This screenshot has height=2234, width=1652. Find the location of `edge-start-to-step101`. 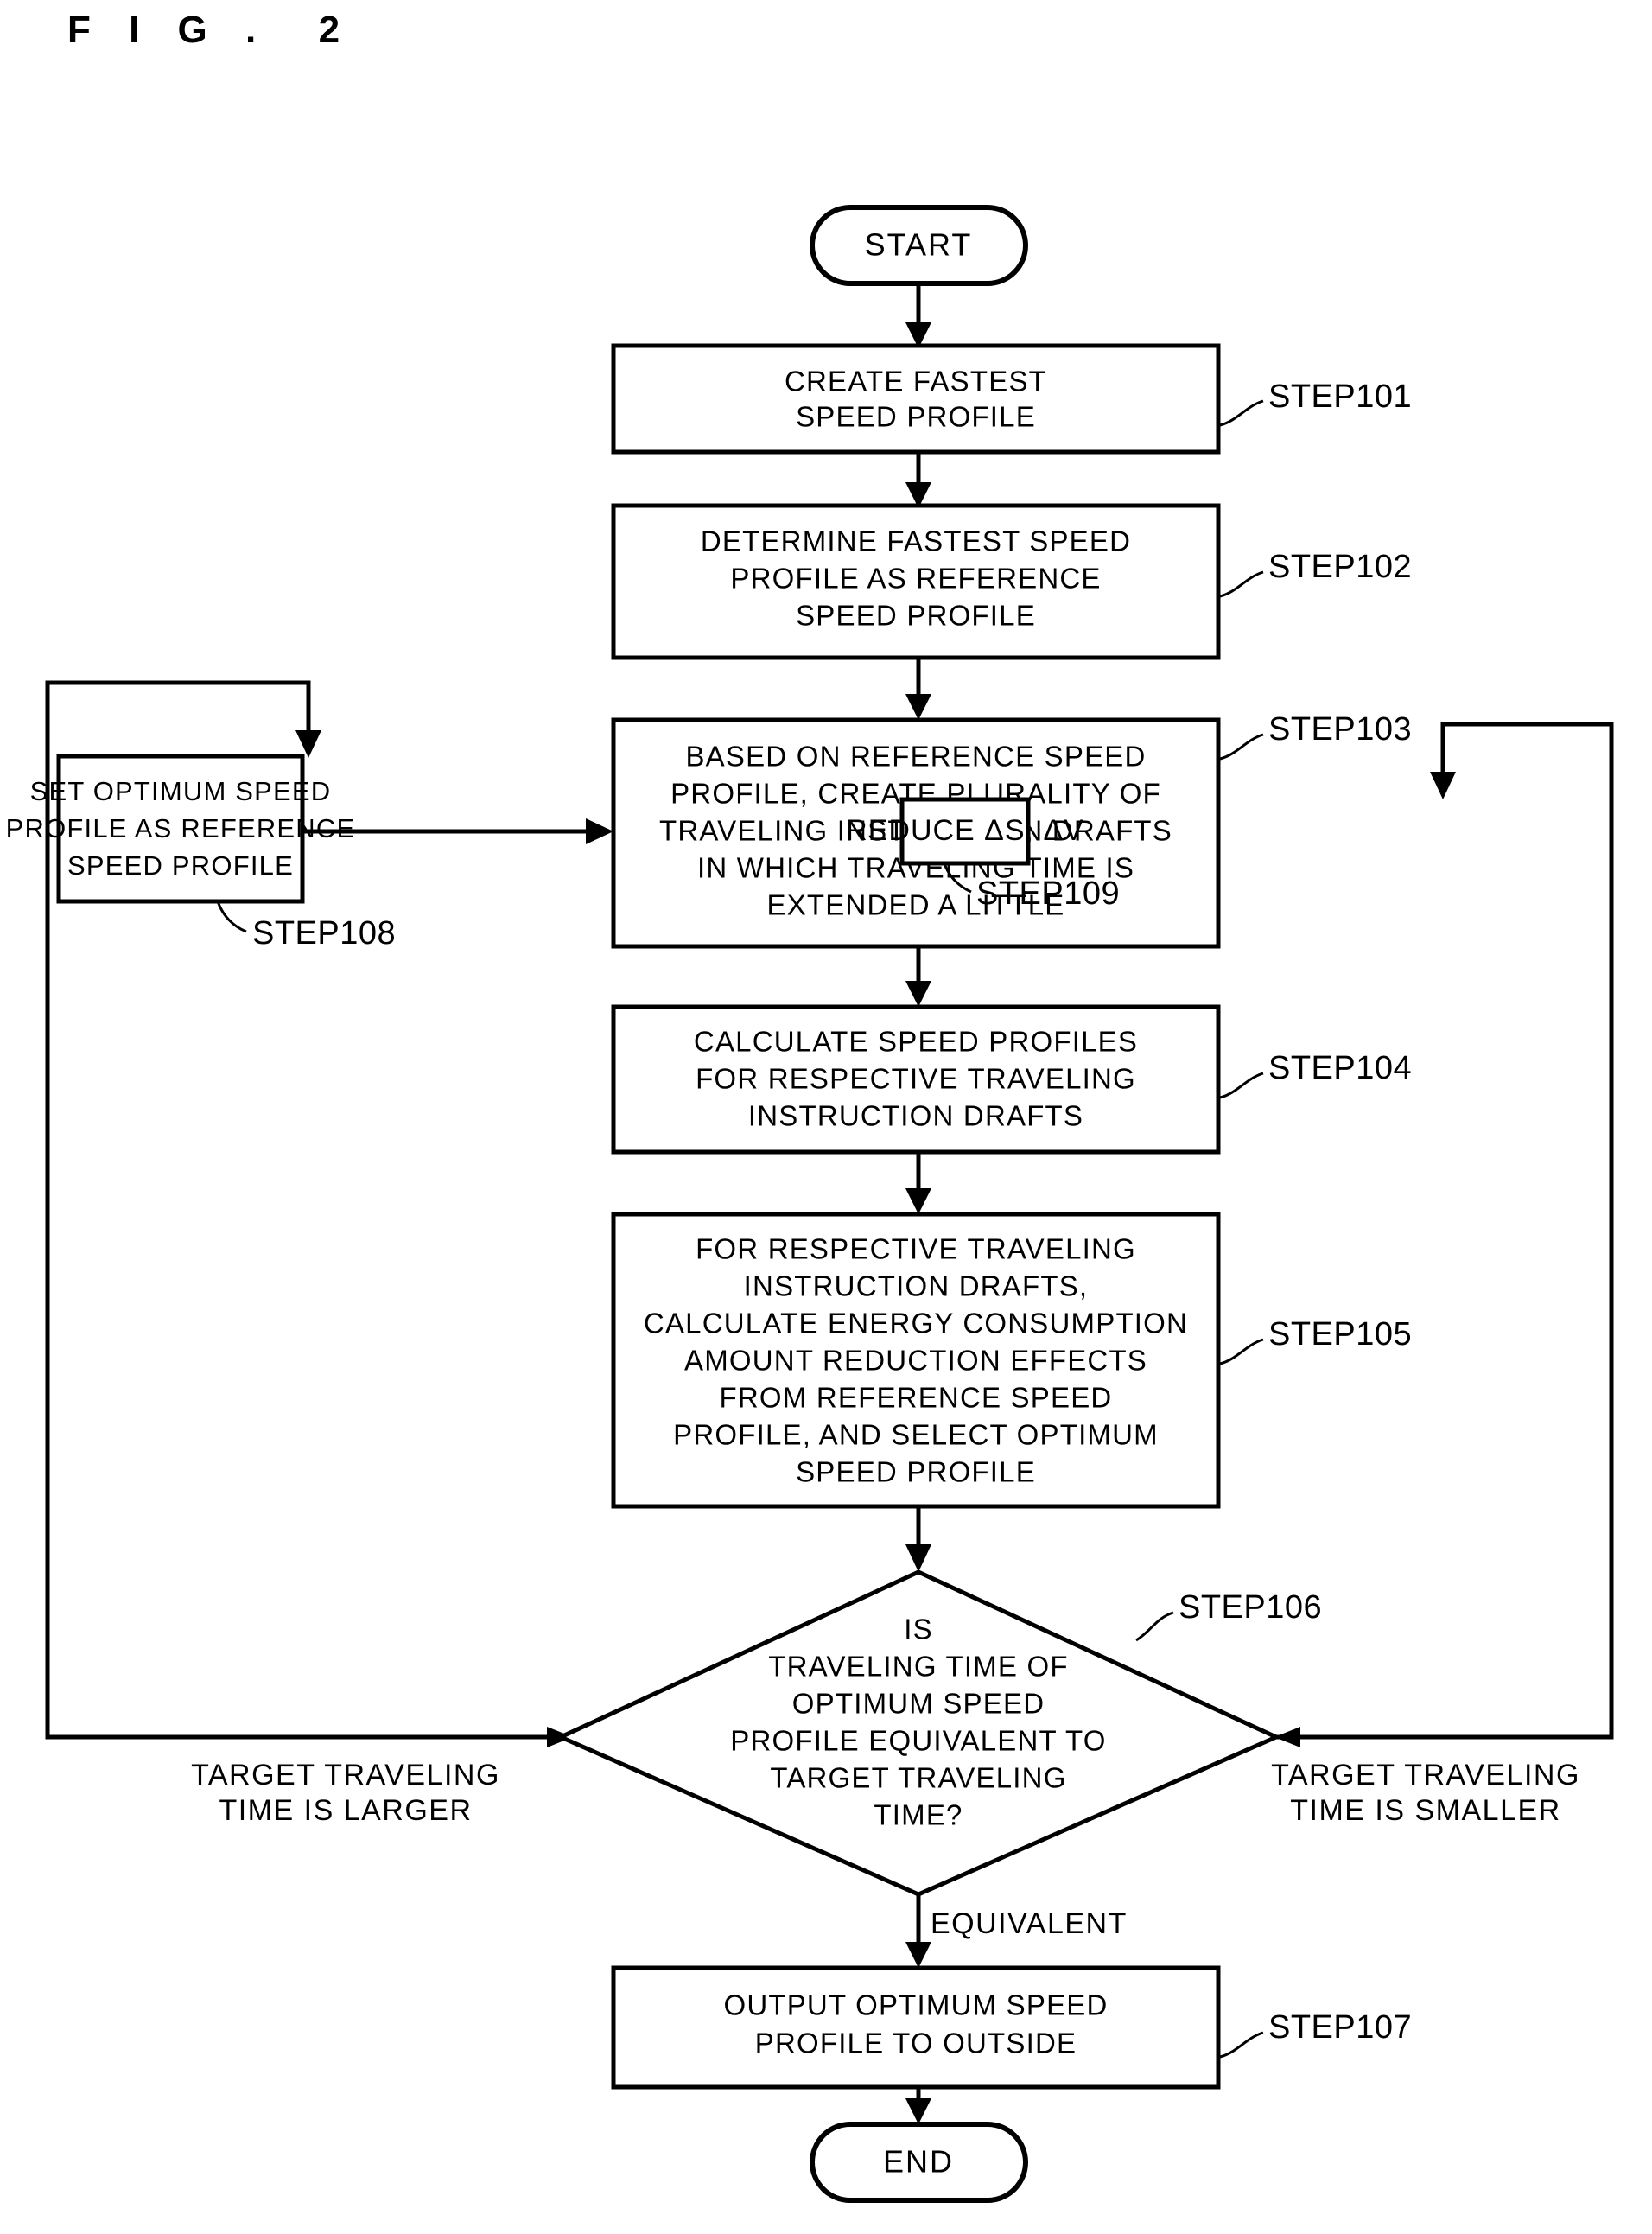

edge-start-to-step101 is located at coordinates (918, 315).